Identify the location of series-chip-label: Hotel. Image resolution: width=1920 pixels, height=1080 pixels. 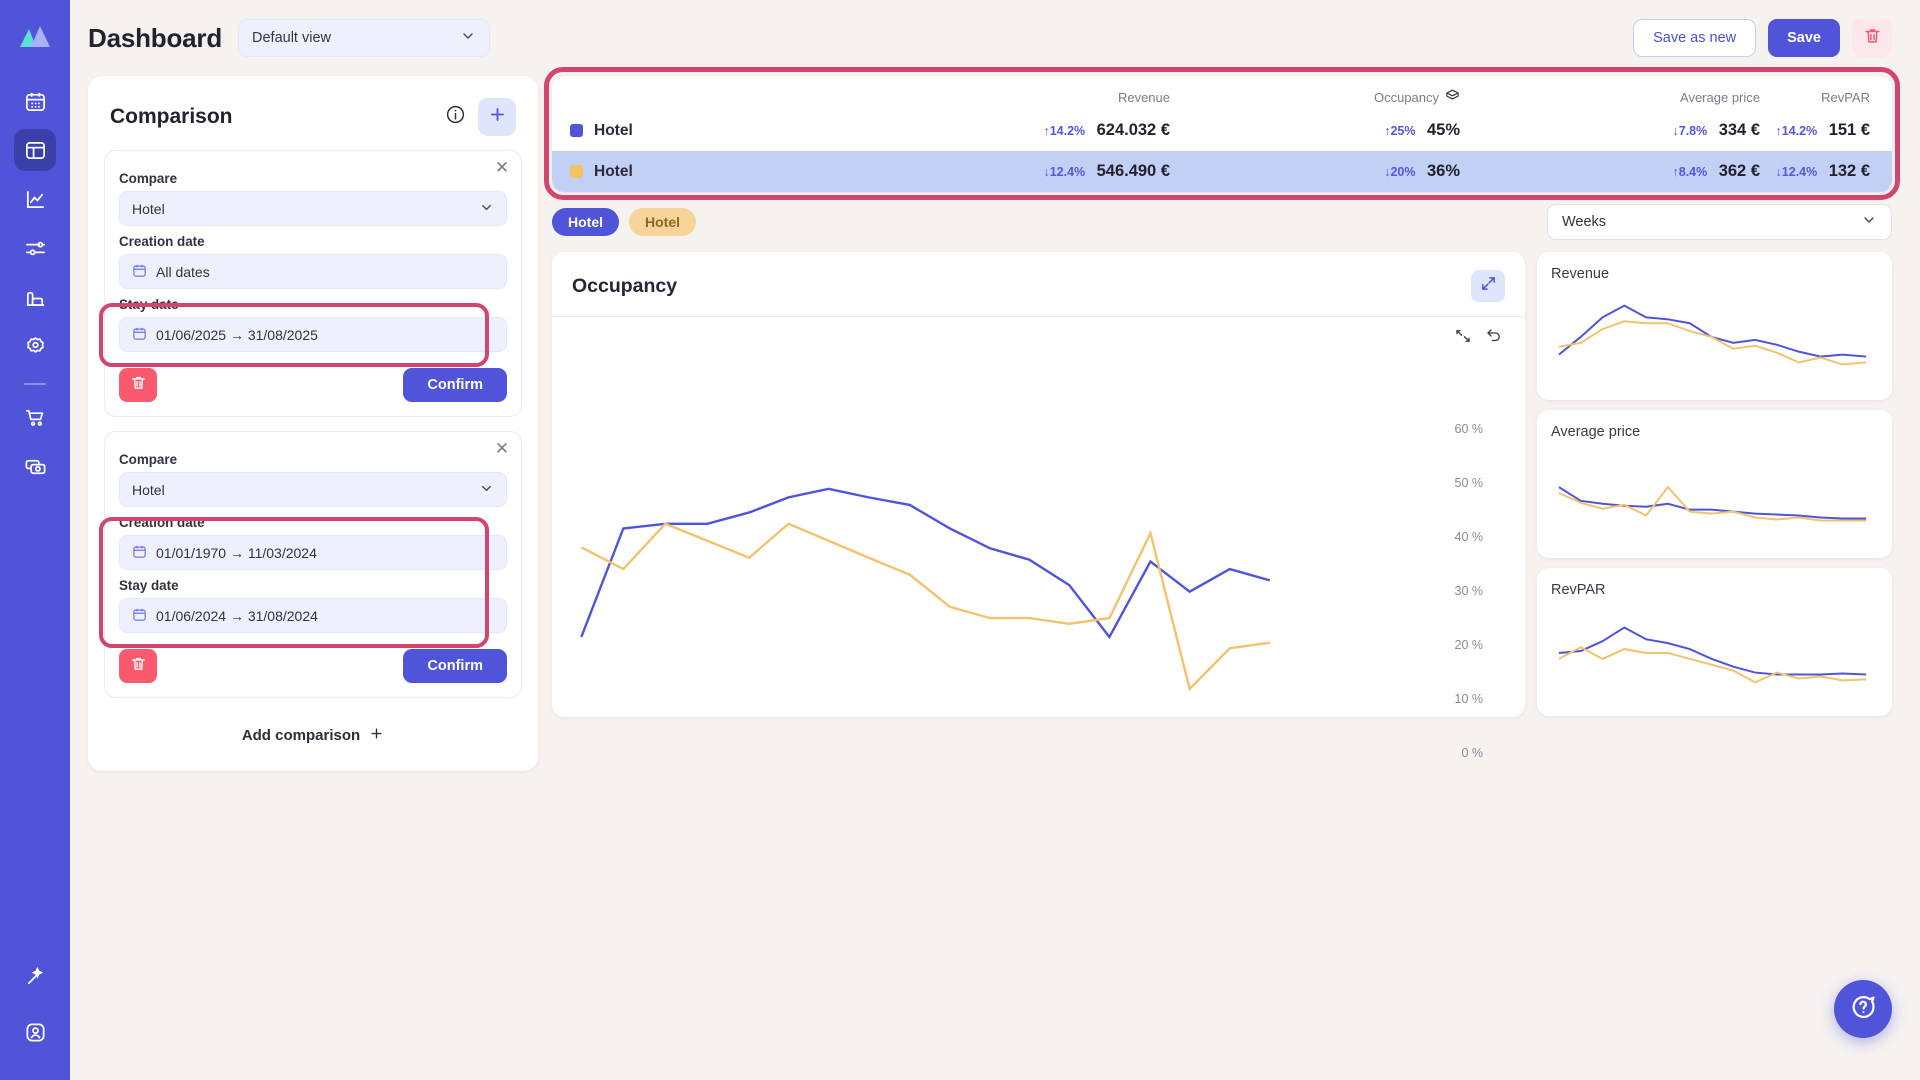
(662, 222).